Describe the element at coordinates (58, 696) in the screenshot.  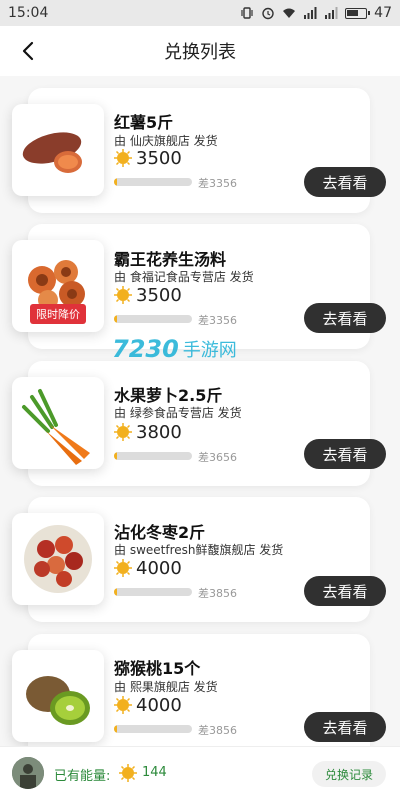
I see `product-image-kiwi` at that location.